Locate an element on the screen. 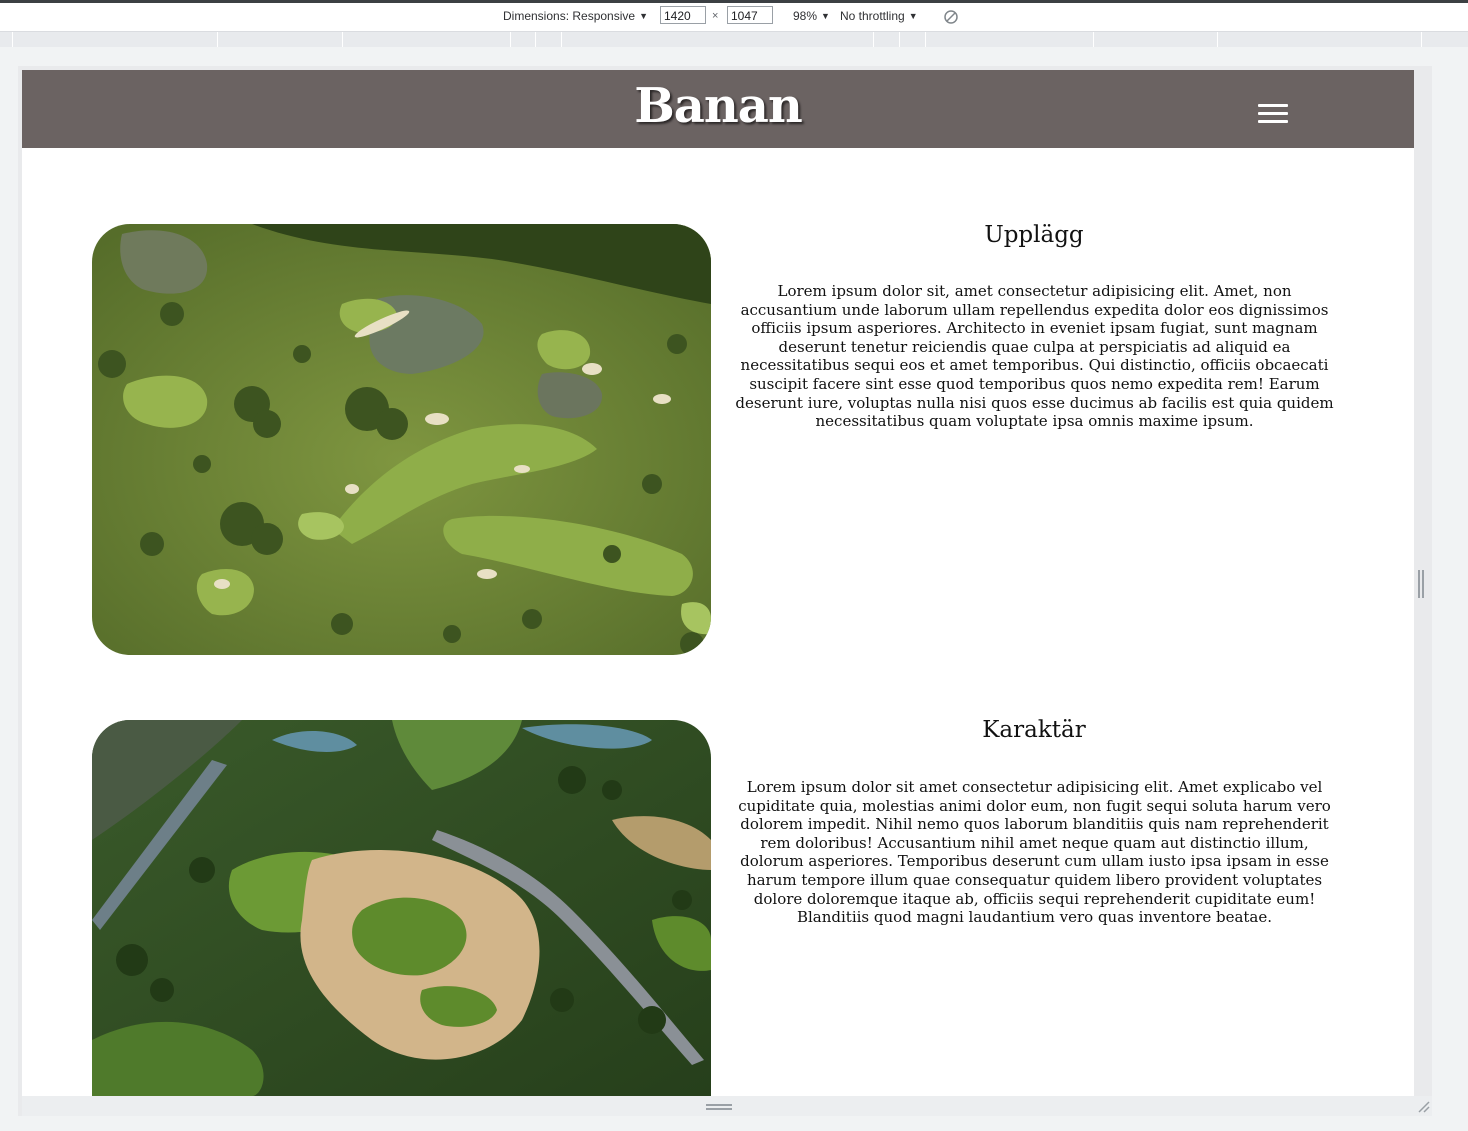 The height and width of the screenshot is (1131, 1468). width-input: 1420 is located at coordinates (683, 15).